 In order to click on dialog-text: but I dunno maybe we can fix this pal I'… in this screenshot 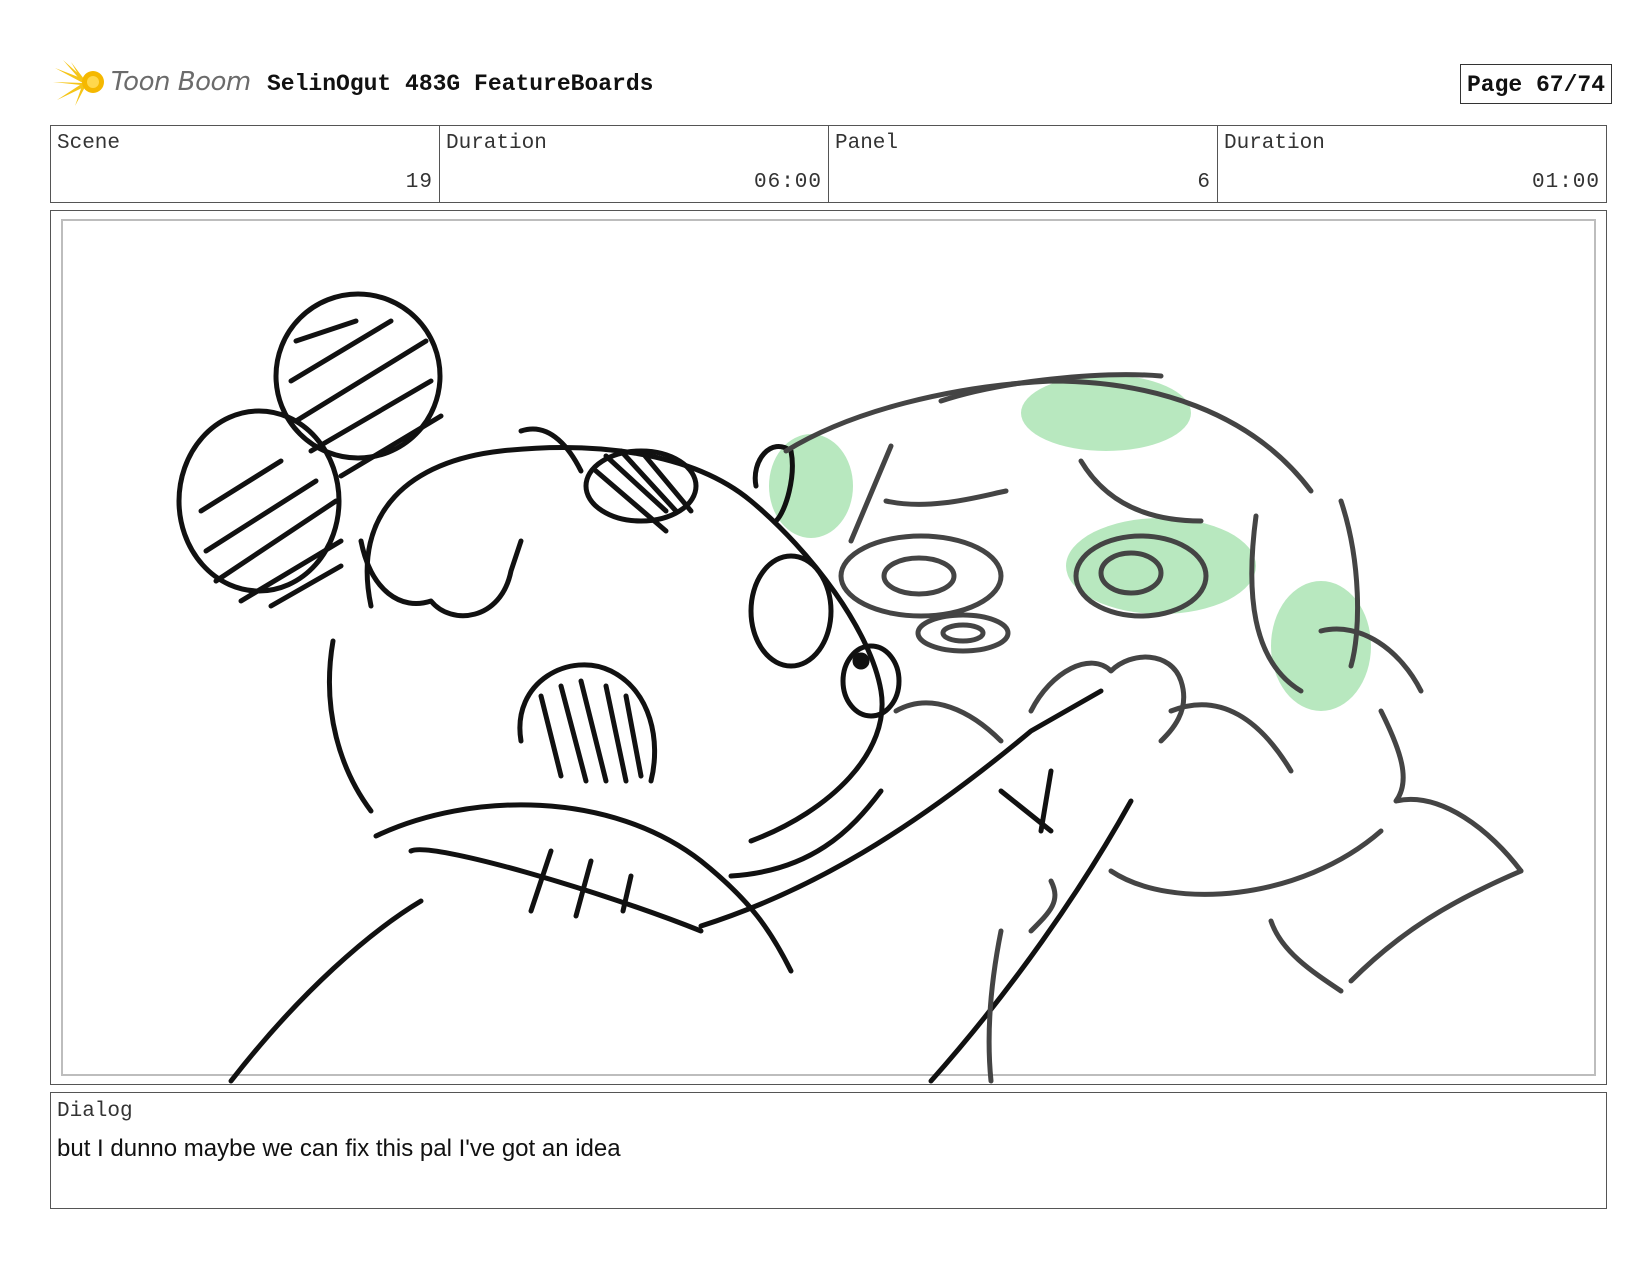, I will do `click(339, 1148)`.